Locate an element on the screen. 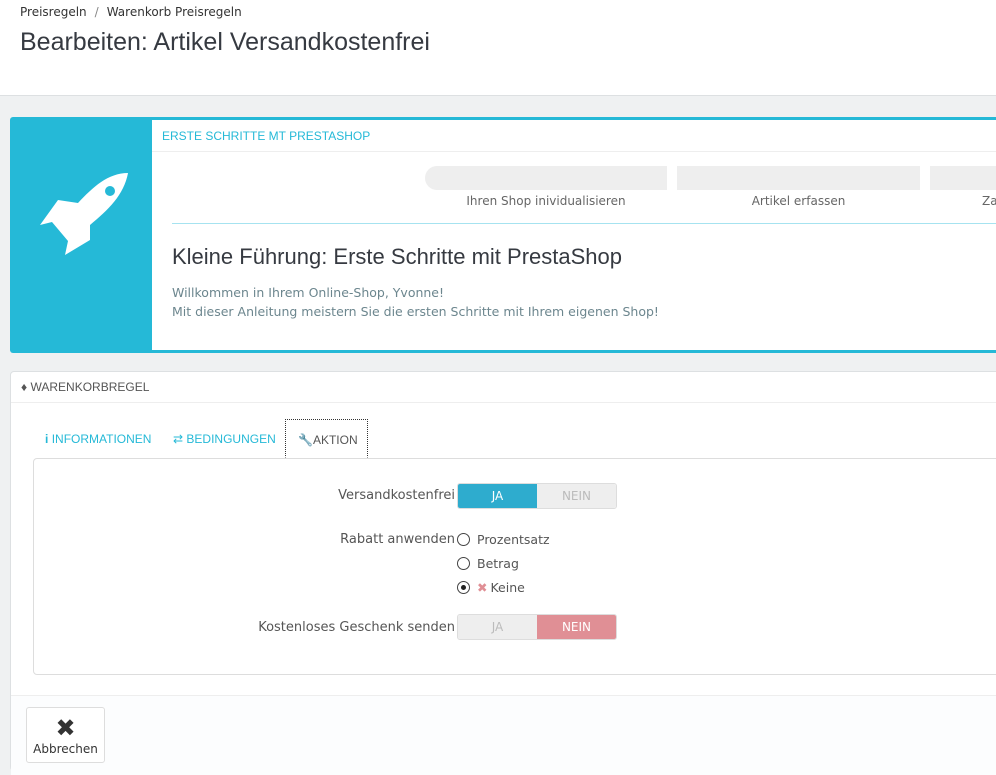  cancel-button: ✖ Abbrechen is located at coordinates (65, 735).